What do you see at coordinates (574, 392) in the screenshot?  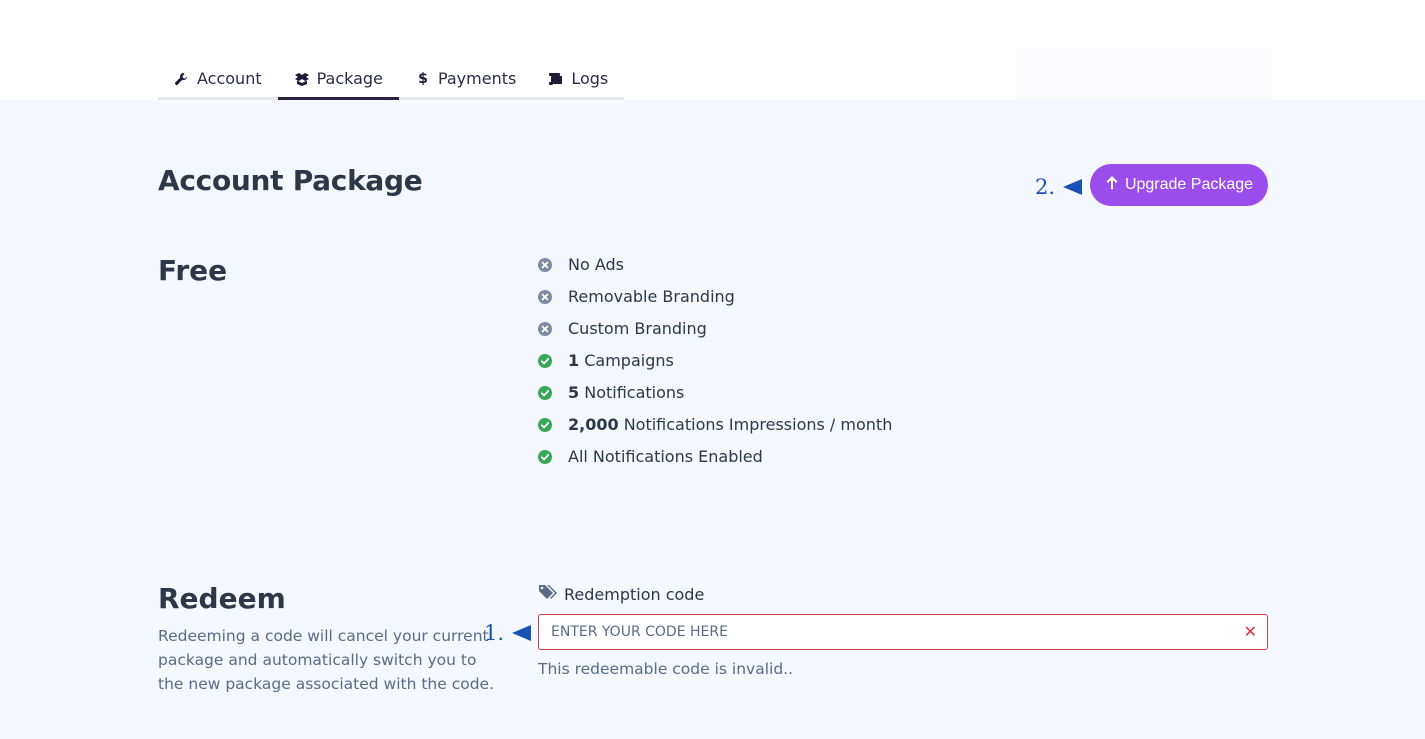 I see `feature-amount: 5` at bounding box center [574, 392].